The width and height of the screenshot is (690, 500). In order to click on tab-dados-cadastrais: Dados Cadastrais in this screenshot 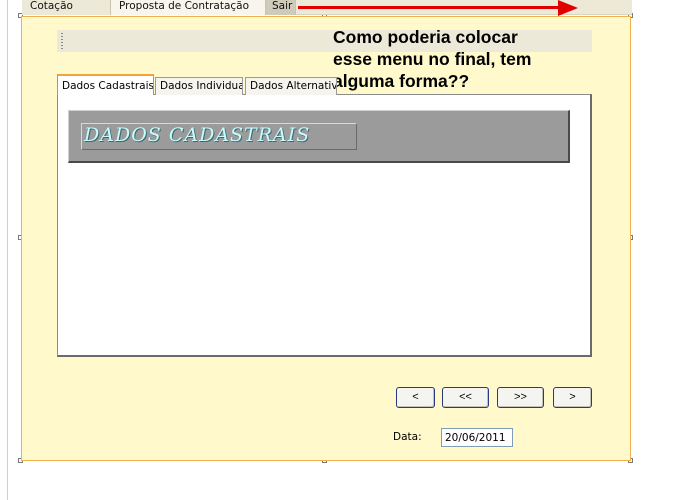, I will do `click(105, 84)`.